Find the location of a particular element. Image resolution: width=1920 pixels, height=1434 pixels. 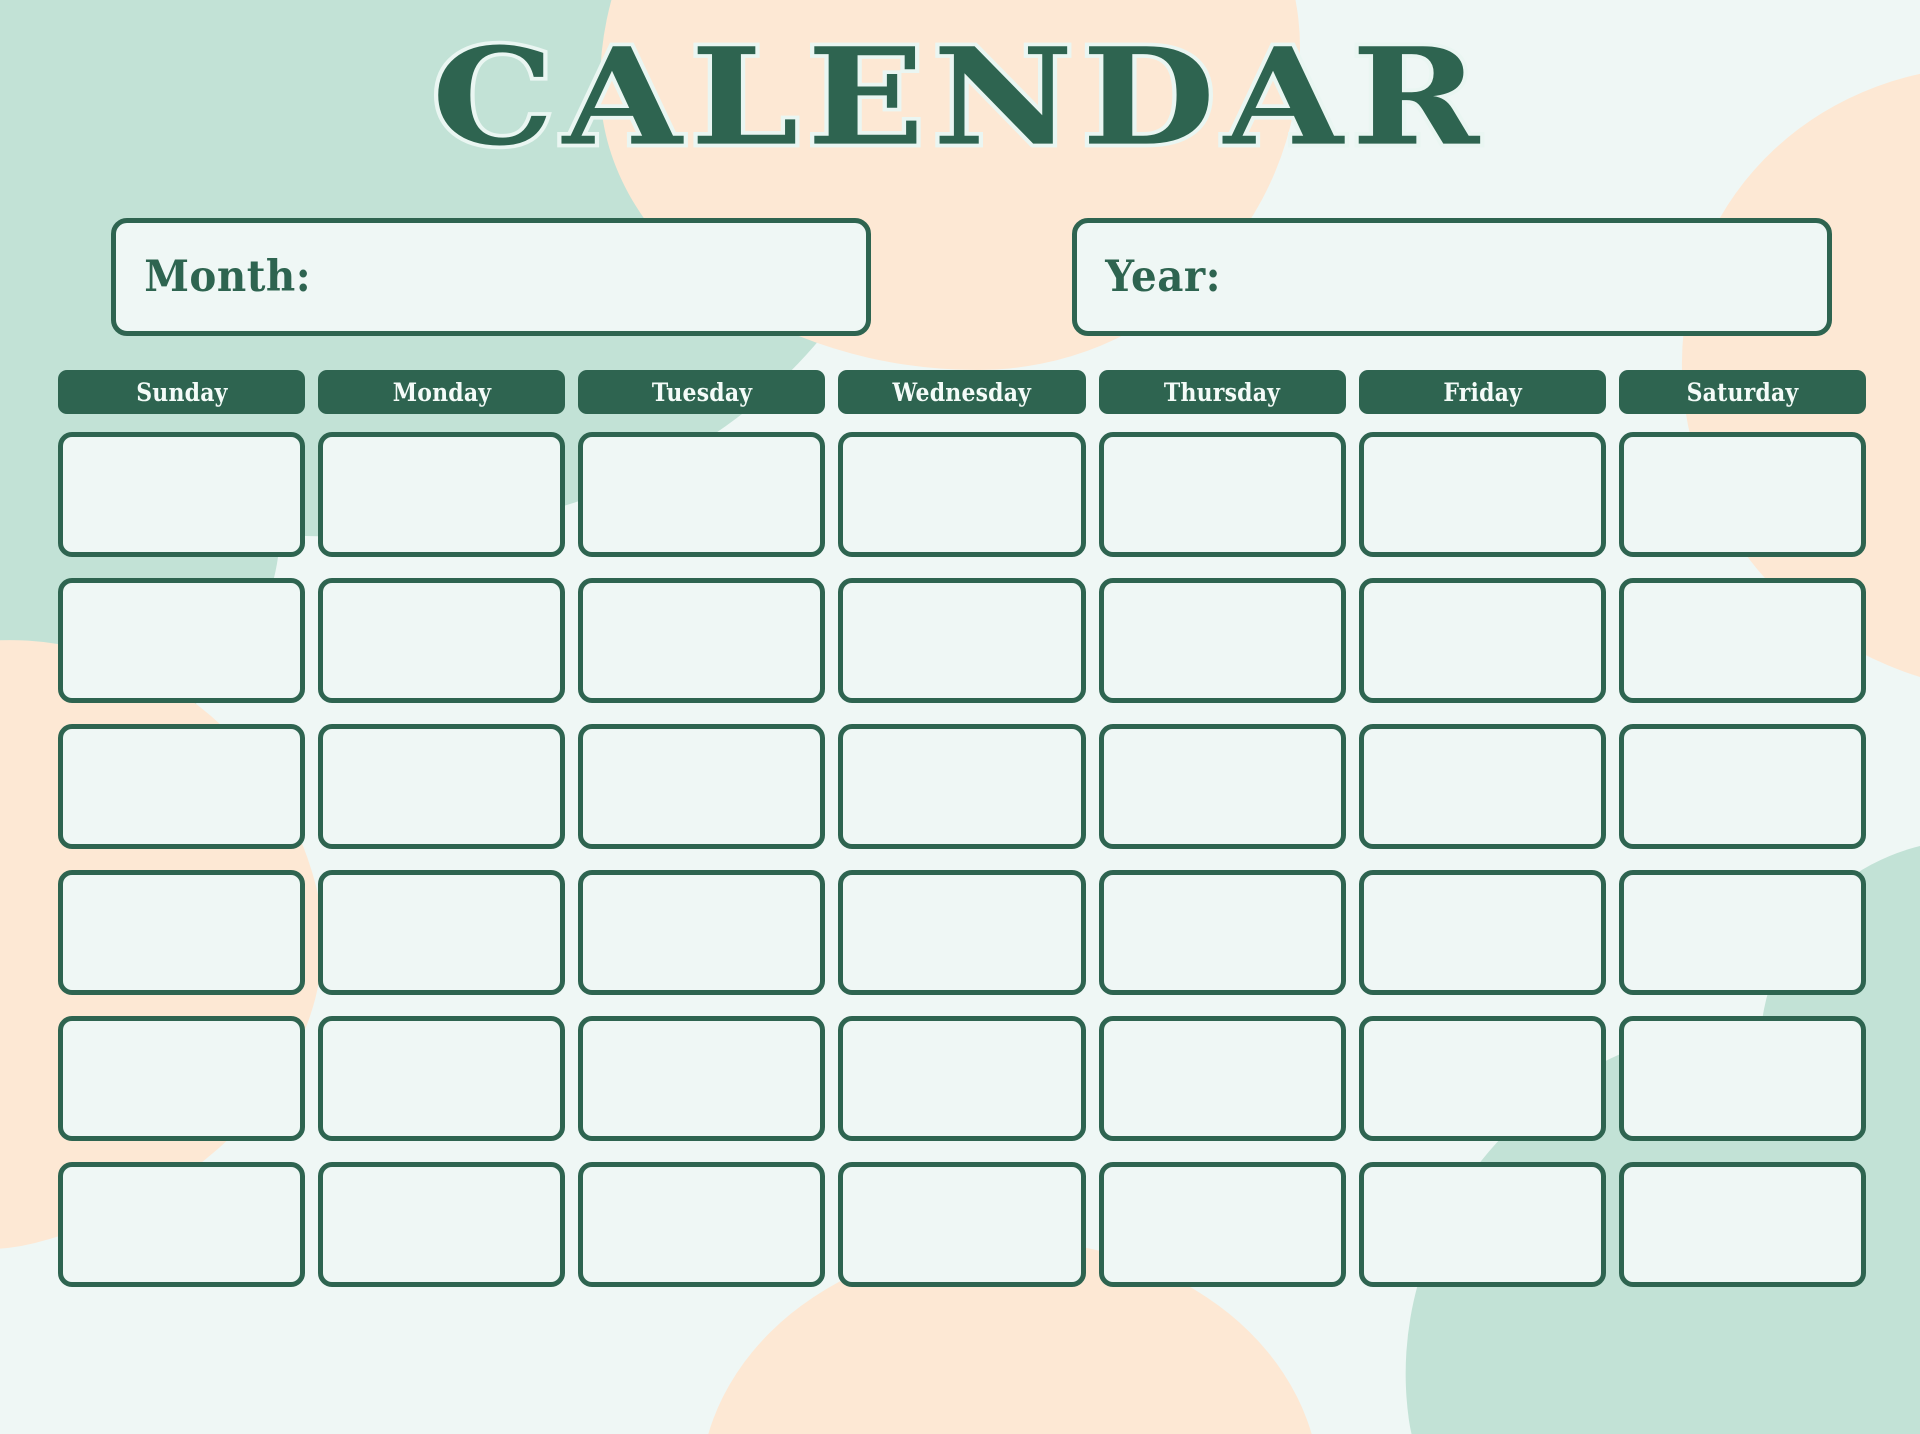

page-title: CALENDAR is located at coordinates (958, 97).